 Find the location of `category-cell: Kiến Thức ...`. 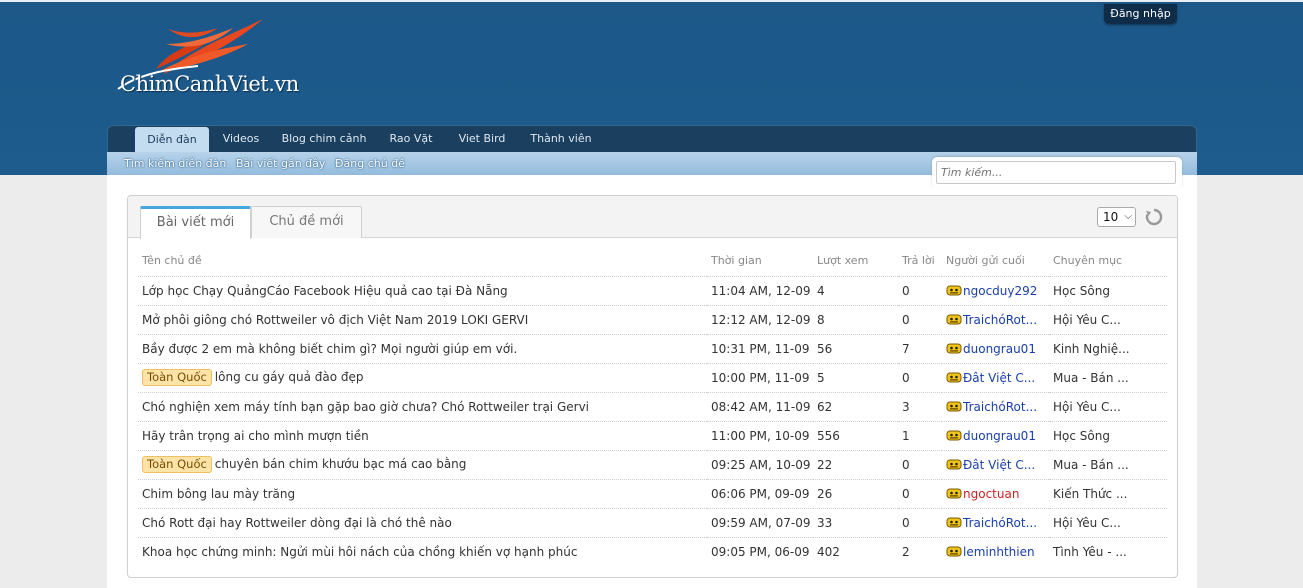

category-cell: Kiến Thức ... is located at coordinates (1108, 493).